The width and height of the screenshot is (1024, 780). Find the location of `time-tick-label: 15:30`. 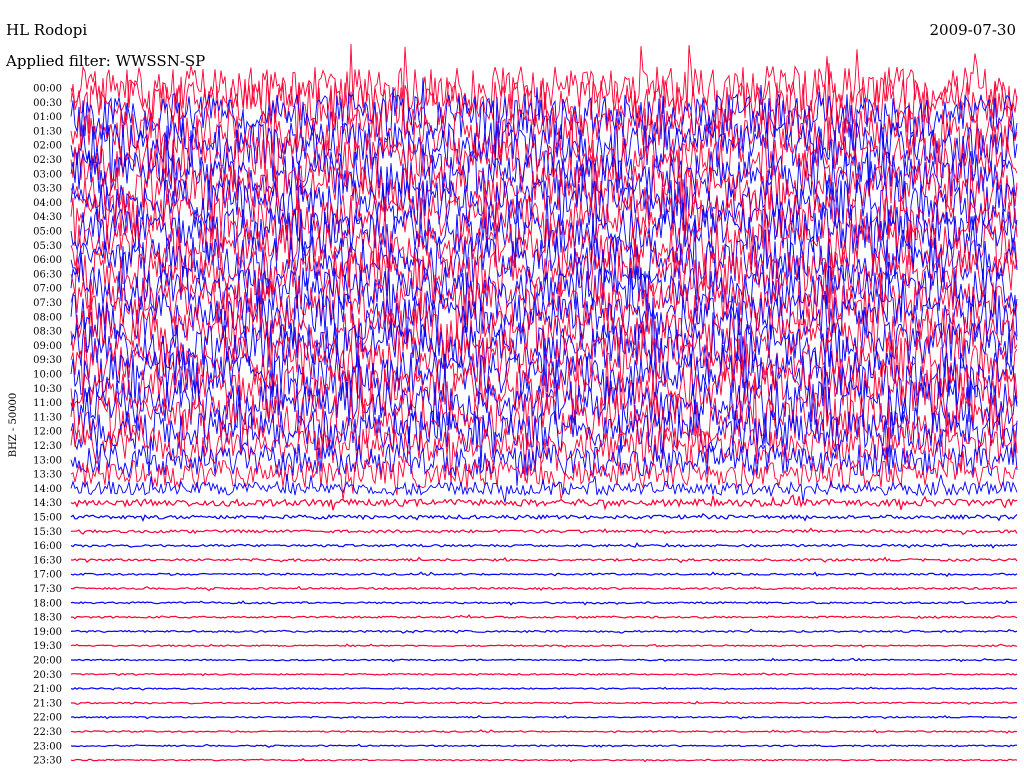

time-tick-label: 15:30 is located at coordinates (47, 532).